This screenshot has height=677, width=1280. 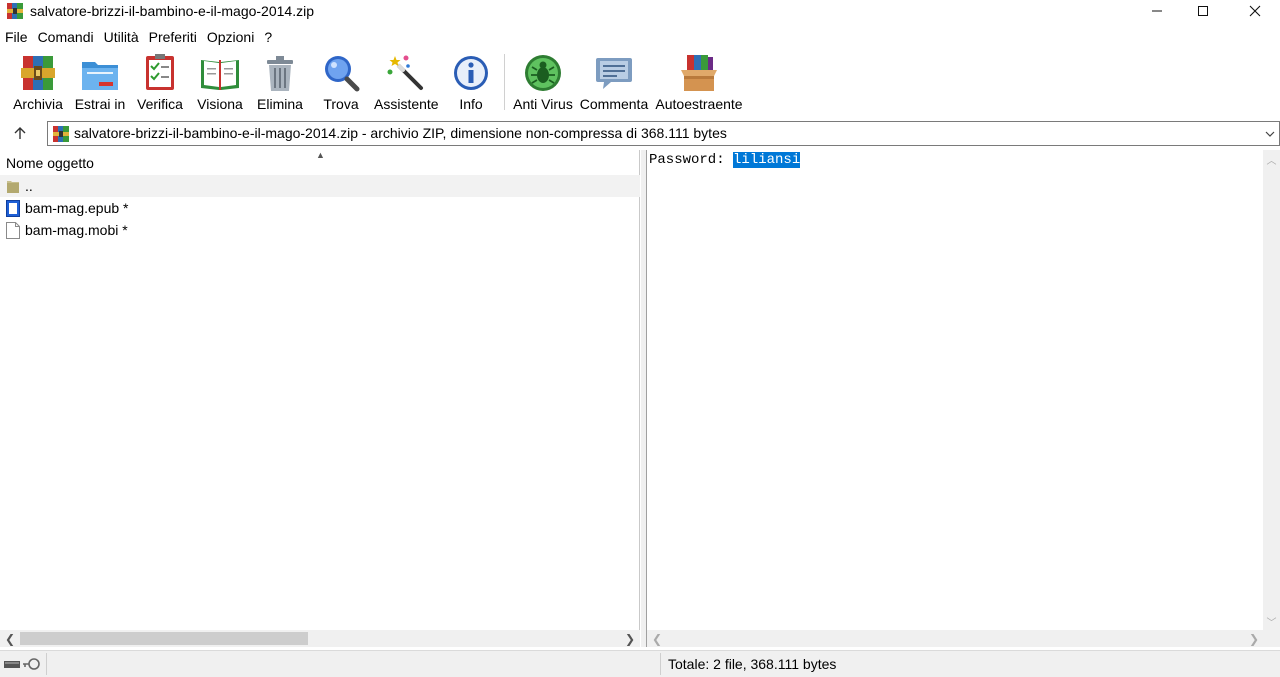 I want to click on elimina-button: Elimina, so click(x=280, y=82).